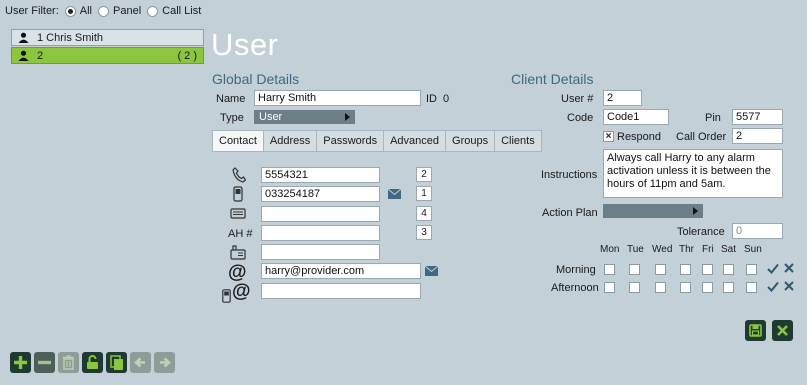  What do you see at coordinates (337, 98) in the screenshot?
I see `name-input` at bounding box center [337, 98].